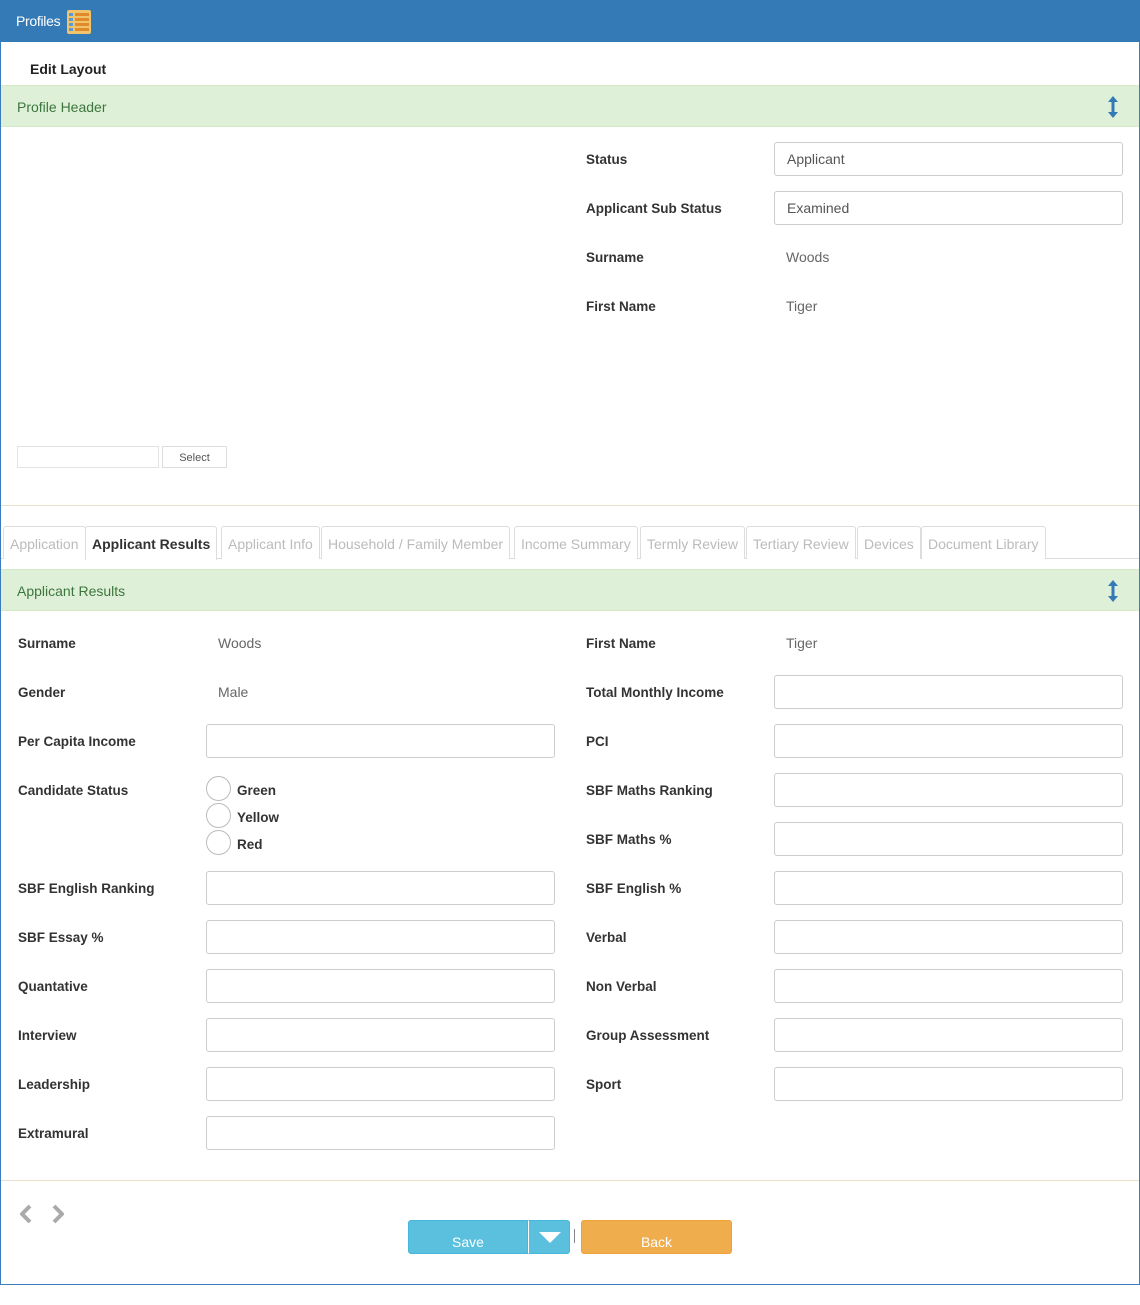 The image size is (1140, 1305). I want to click on tab-tertiary-review: Tertiary Review, so click(801, 542).